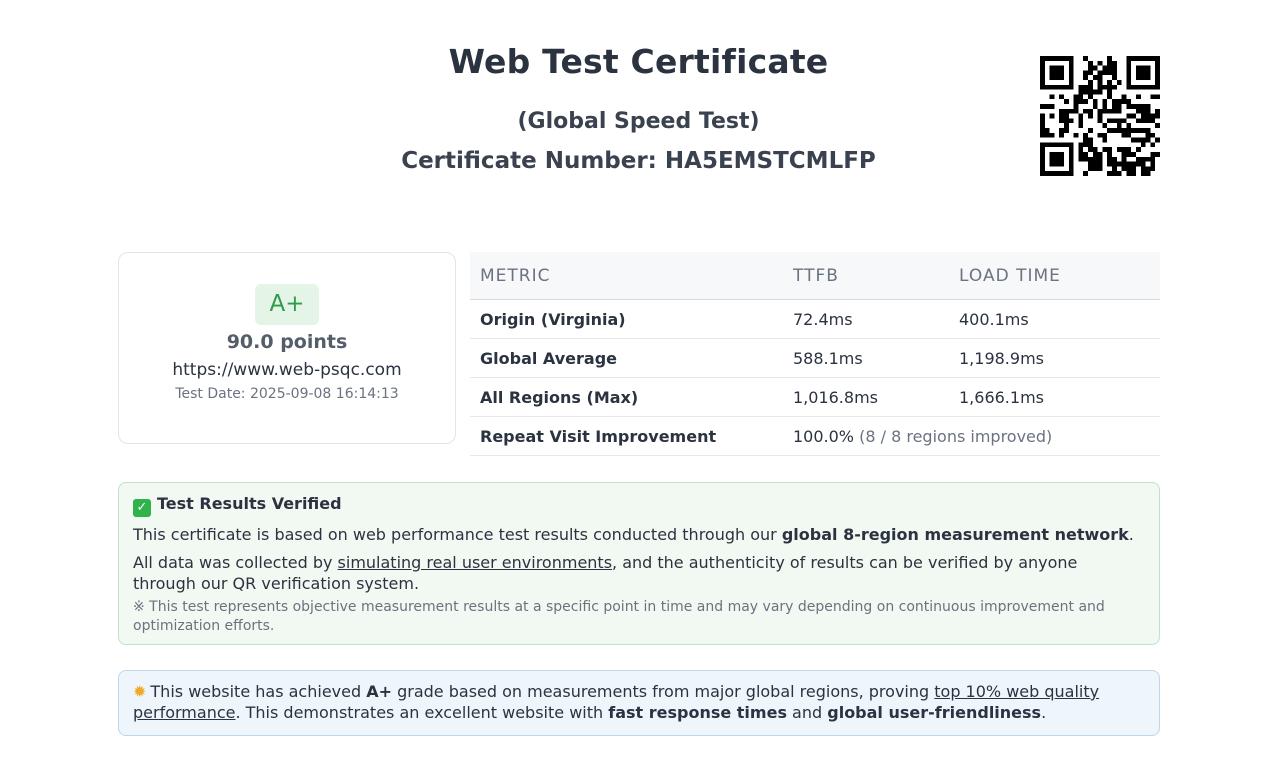  Describe the element at coordinates (1054, 397) in the screenshot. I see `load-time-value: 1,666.1ms` at that location.